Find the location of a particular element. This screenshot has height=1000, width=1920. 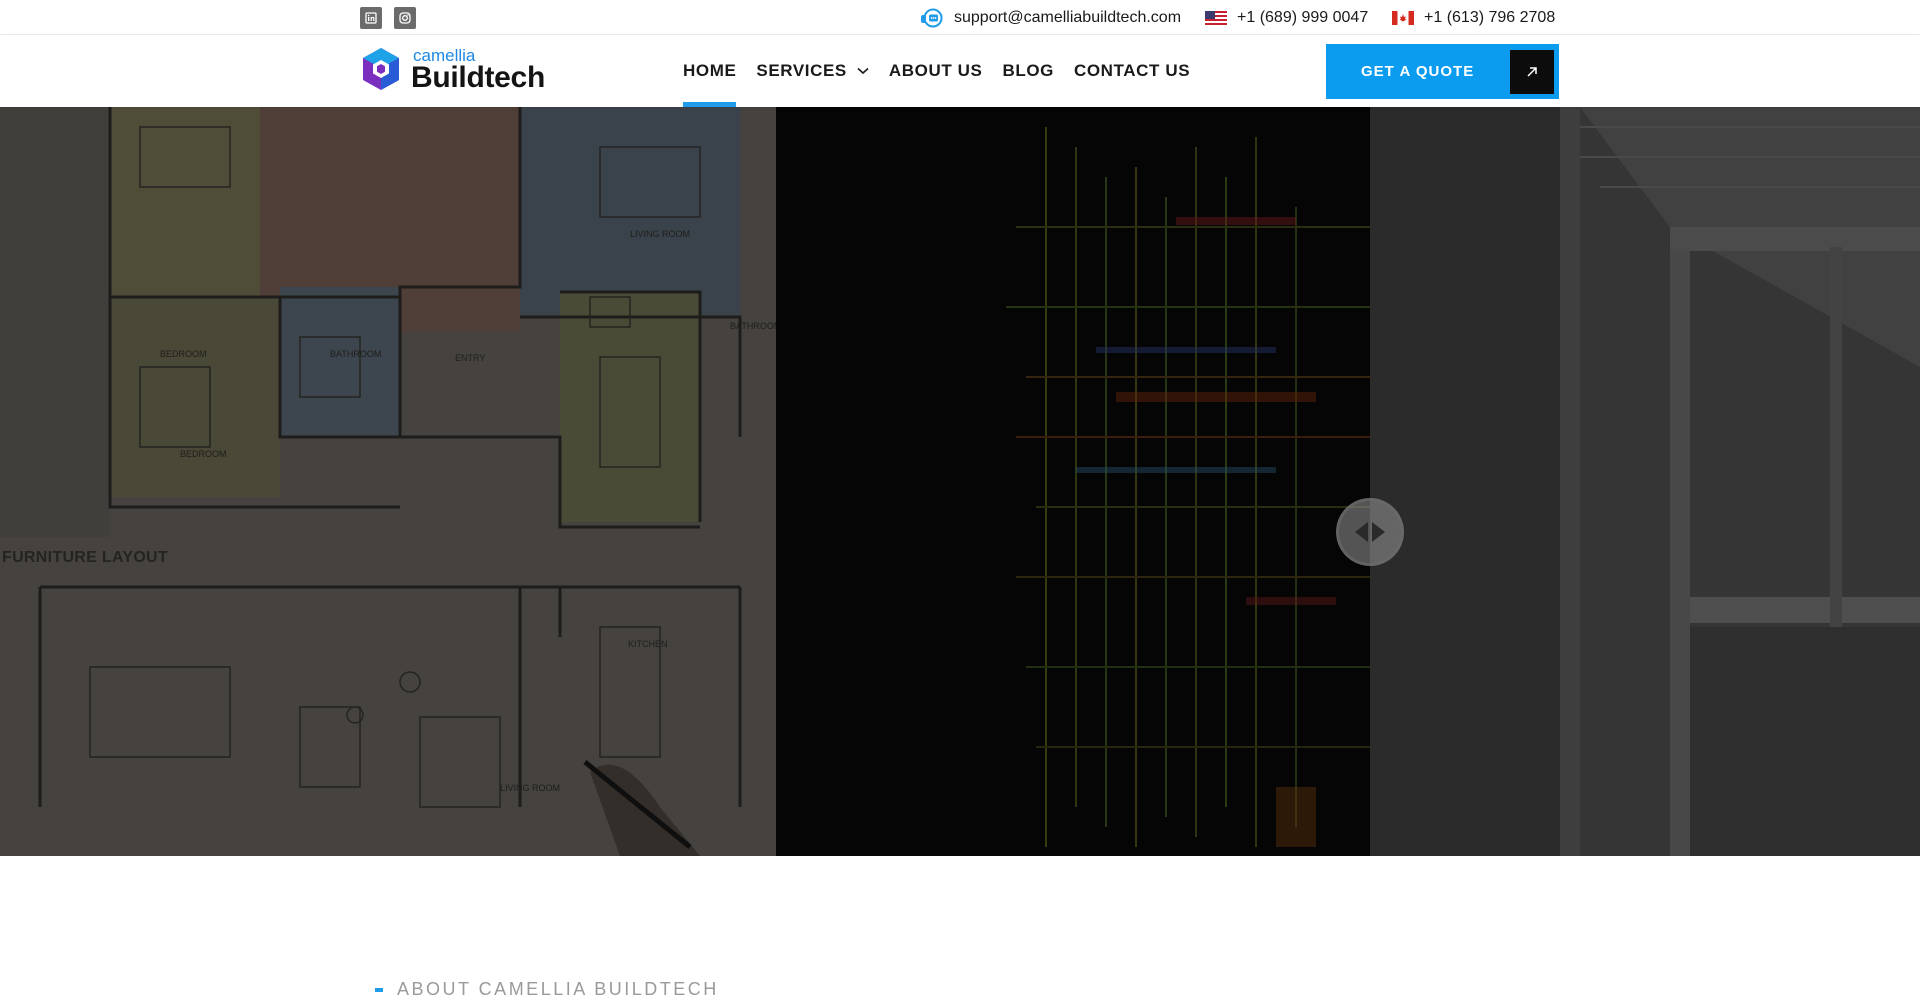

nav-services: SERVICES is located at coordinates (812, 71).